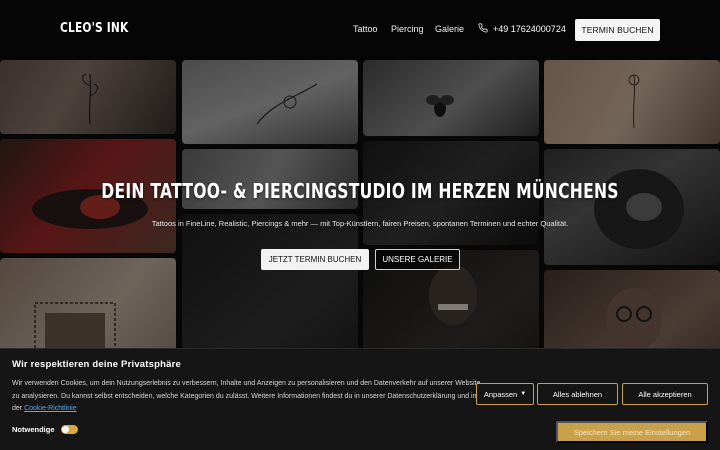 Image resolution: width=720 pixels, height=450 pixels. I want to click on nav-galerie: Galerie, so click(449, 29).